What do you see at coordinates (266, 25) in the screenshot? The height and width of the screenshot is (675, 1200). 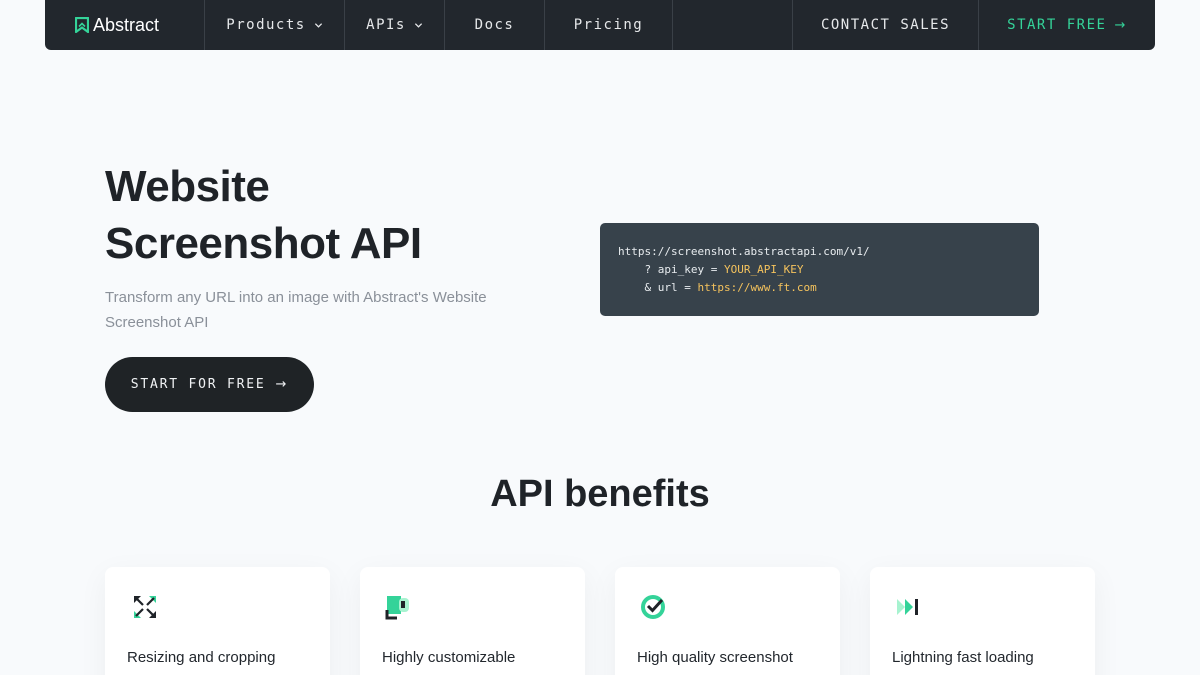 I see `nav-products-label: Products` at bounding box center [266, 25].